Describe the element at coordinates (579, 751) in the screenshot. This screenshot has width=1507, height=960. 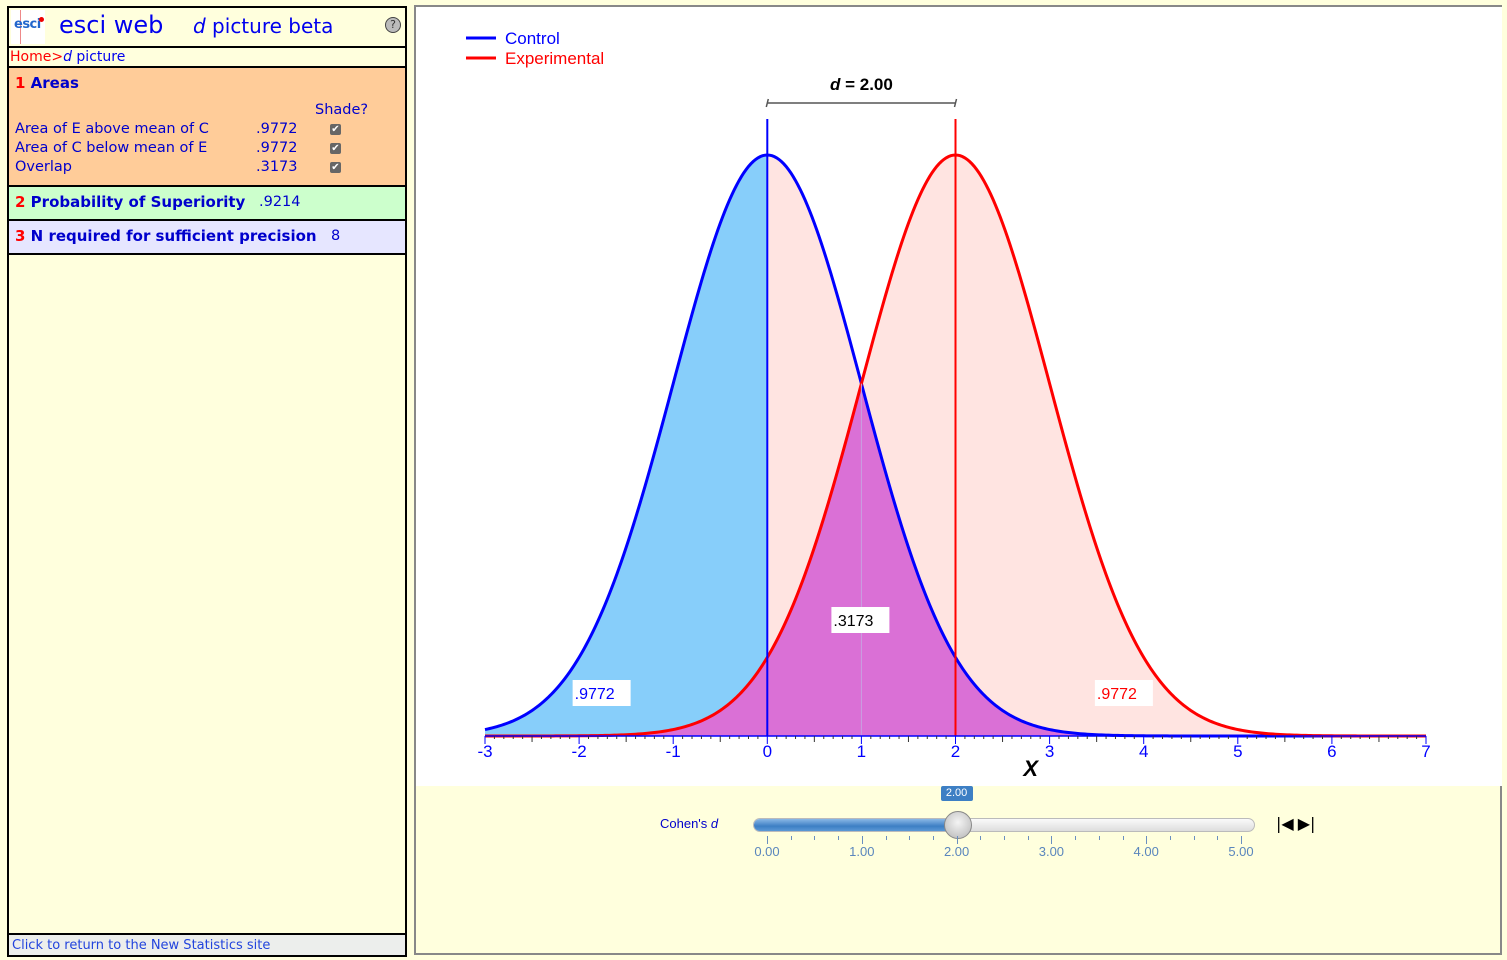
I see `x-tick-label: -2` at that location.